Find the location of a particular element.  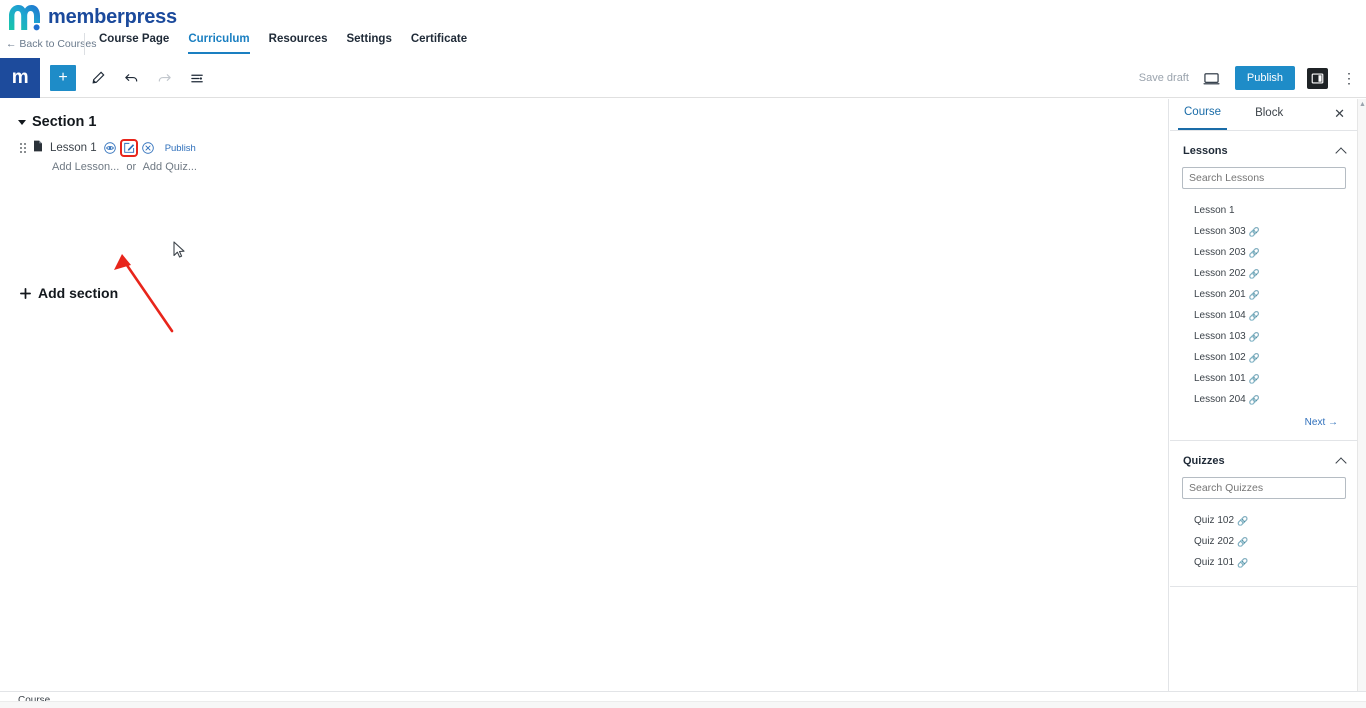

lesson-item-label: Lesson 204 is located at coordinates (1220, 399).